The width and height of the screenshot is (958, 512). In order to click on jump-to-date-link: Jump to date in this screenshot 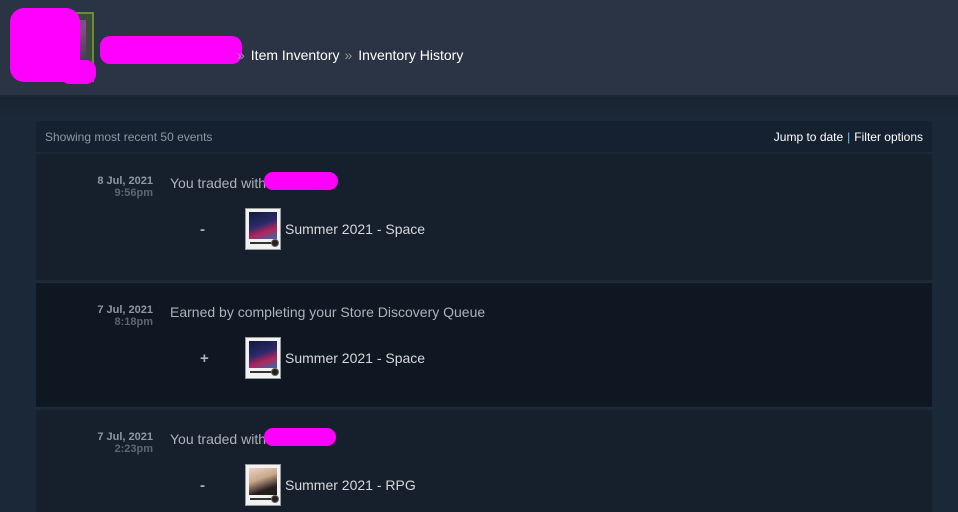, I will do `click(808, 137)`.